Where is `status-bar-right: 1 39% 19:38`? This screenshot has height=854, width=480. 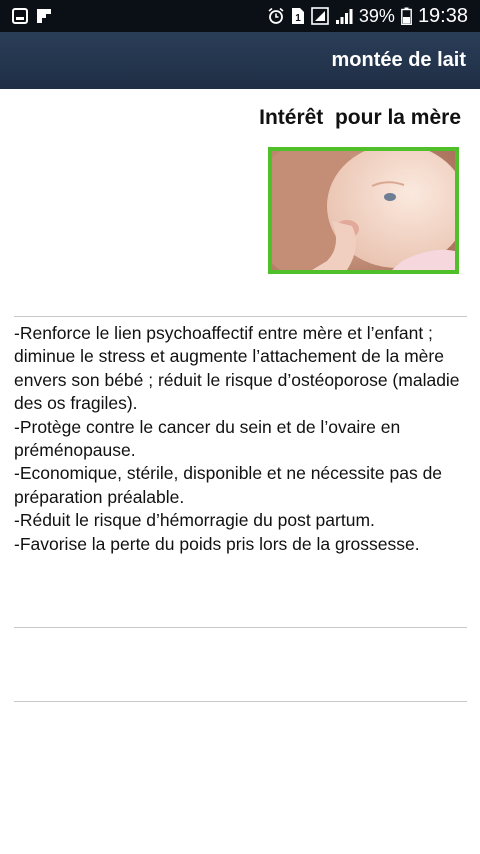
status-bar-right: 1 39% 19:38 is located at coordinates (367, 16).